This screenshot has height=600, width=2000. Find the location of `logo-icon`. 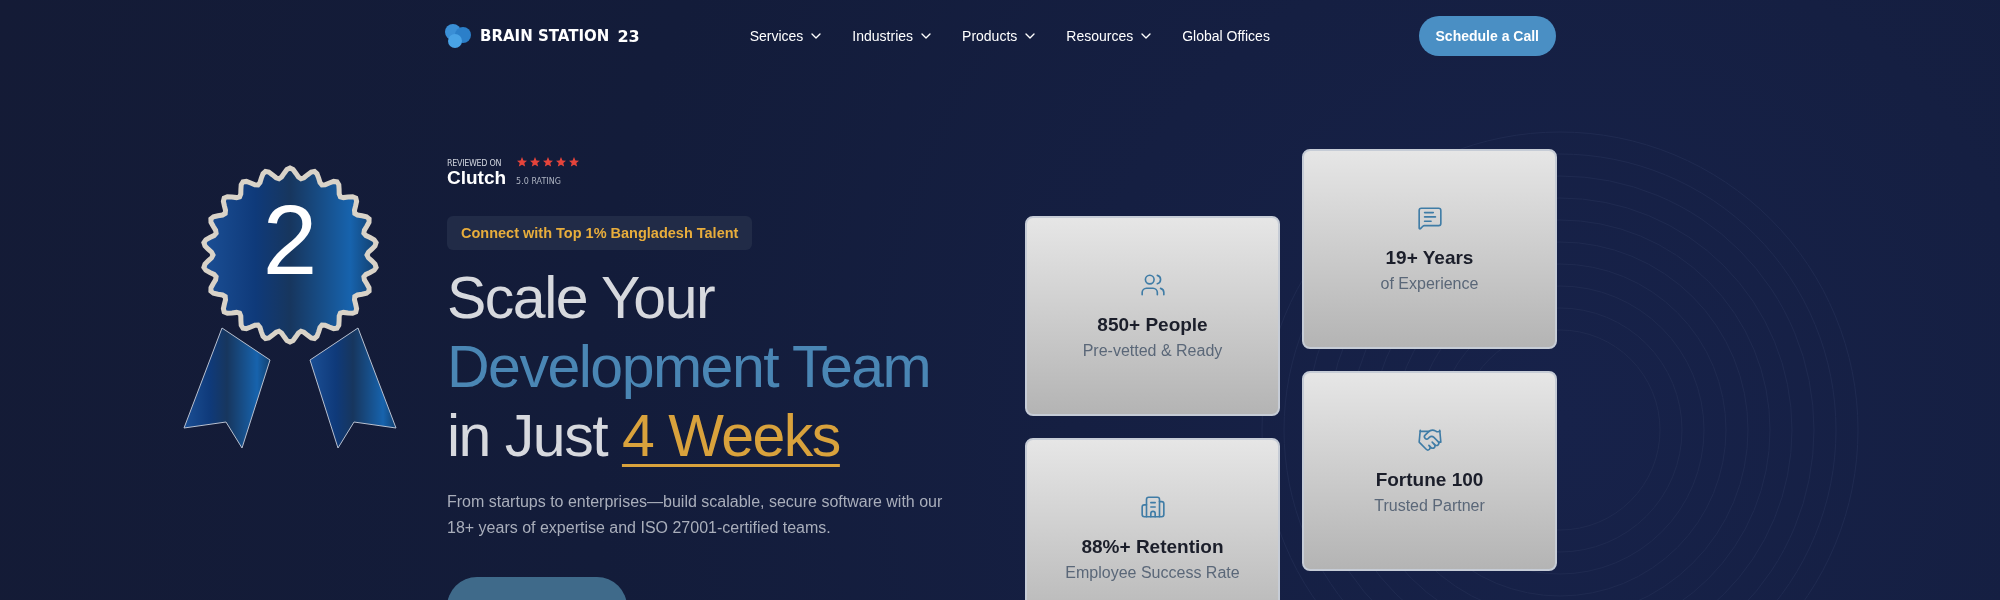

logo-icon is located at coordinates (458, 36).